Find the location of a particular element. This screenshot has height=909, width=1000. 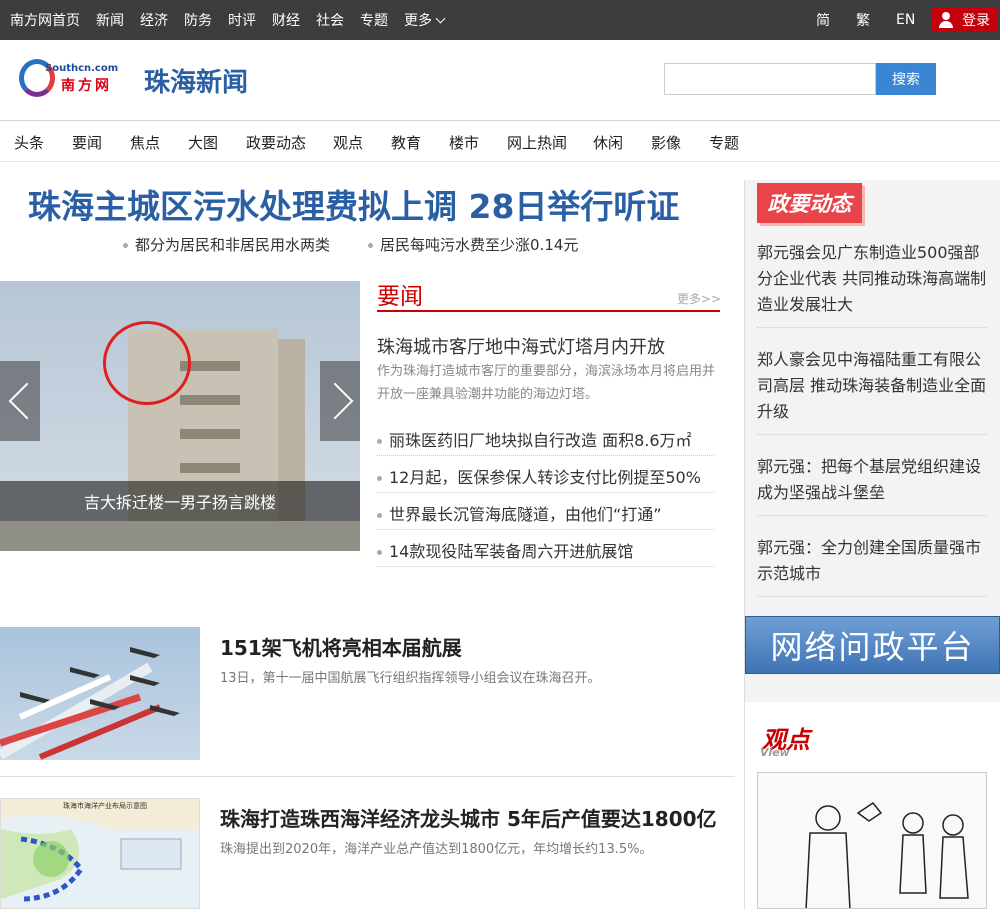

nav-item-opinion: 观点 is located at coordinates (348, 142).